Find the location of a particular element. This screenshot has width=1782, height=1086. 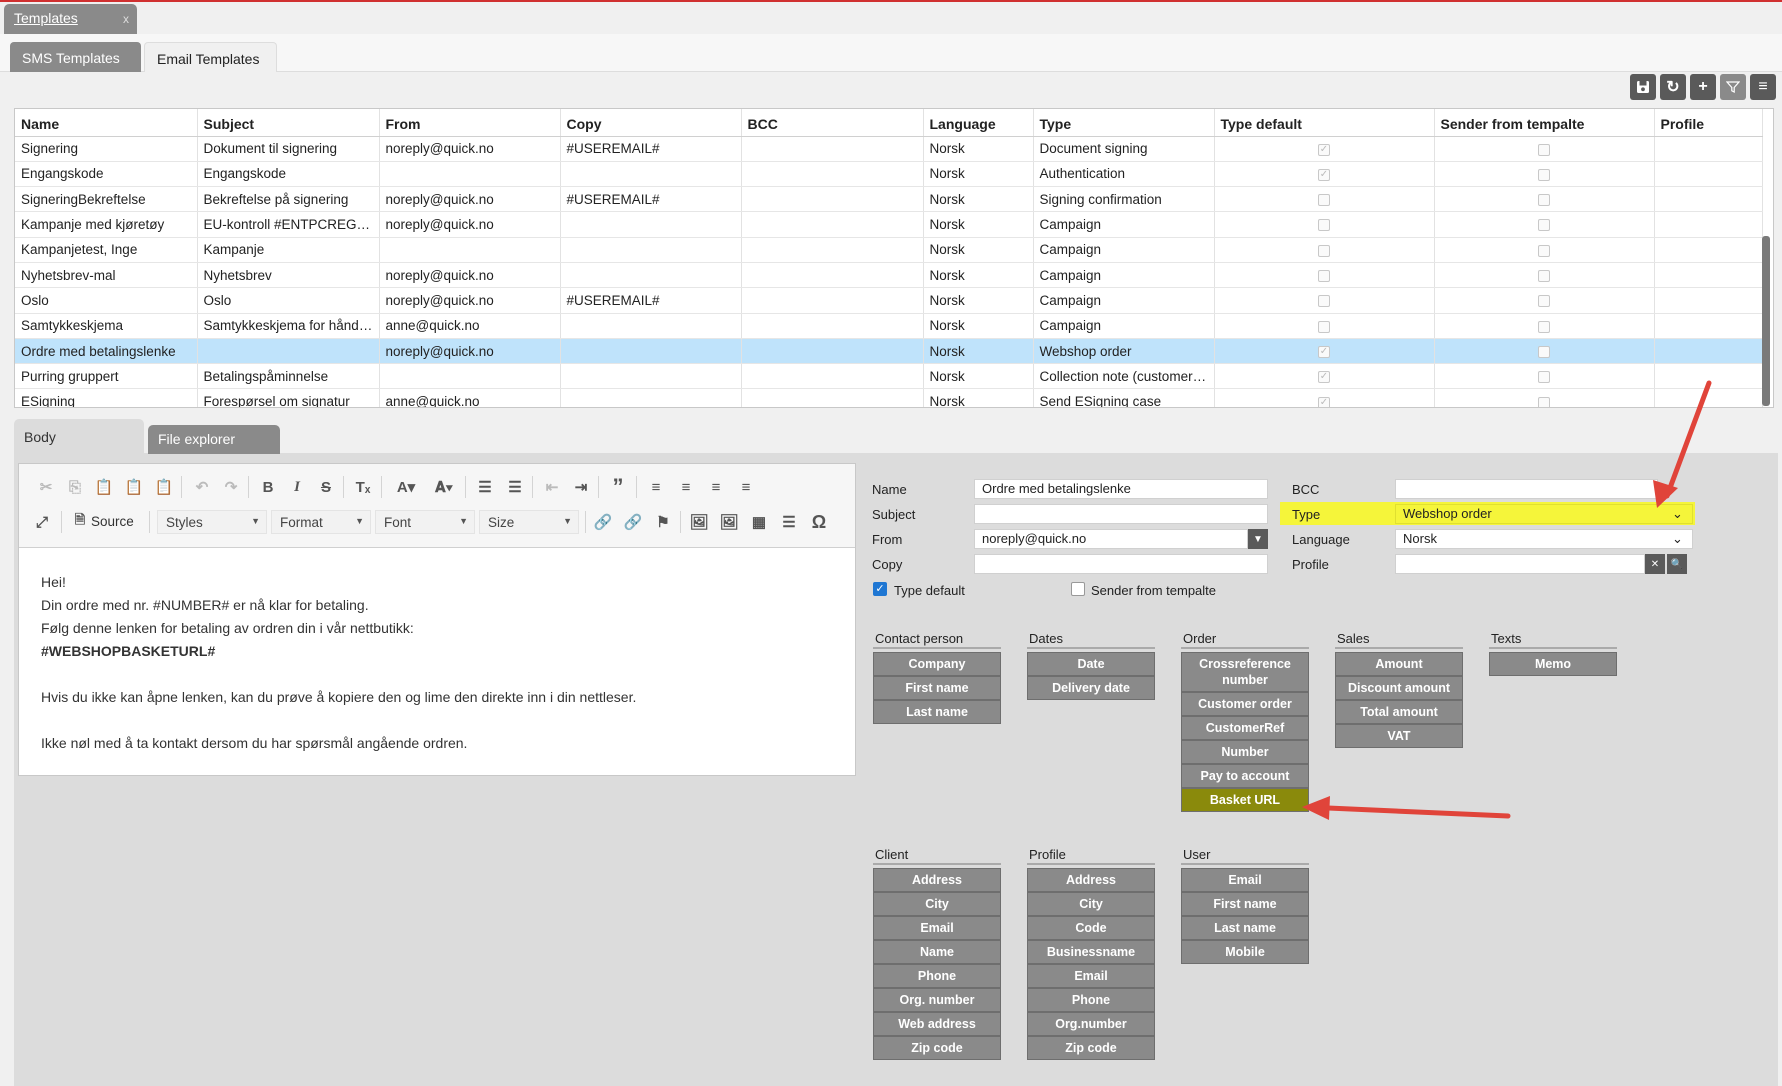

merge-field-button: Org.number is located at coordinates (1091, 1024).